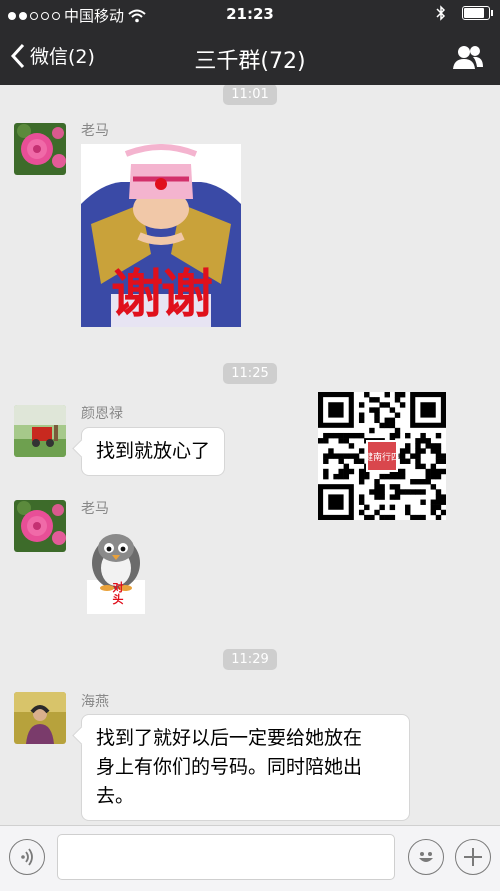 This screenshot has width=500, height=891. I want to click on sticker-image: 谢谢, so click(161, 235).